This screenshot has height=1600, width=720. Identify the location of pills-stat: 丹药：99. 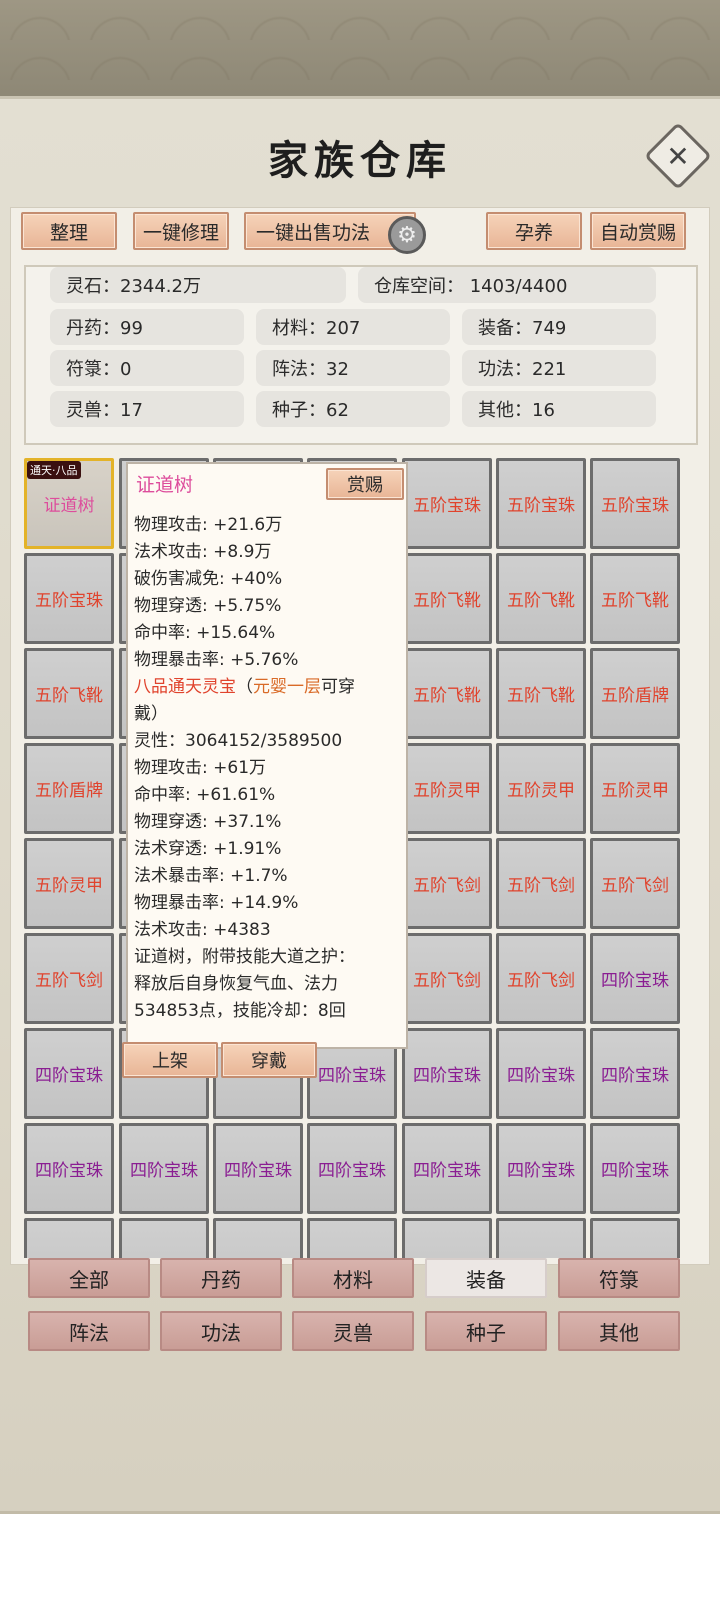
(147, 327).